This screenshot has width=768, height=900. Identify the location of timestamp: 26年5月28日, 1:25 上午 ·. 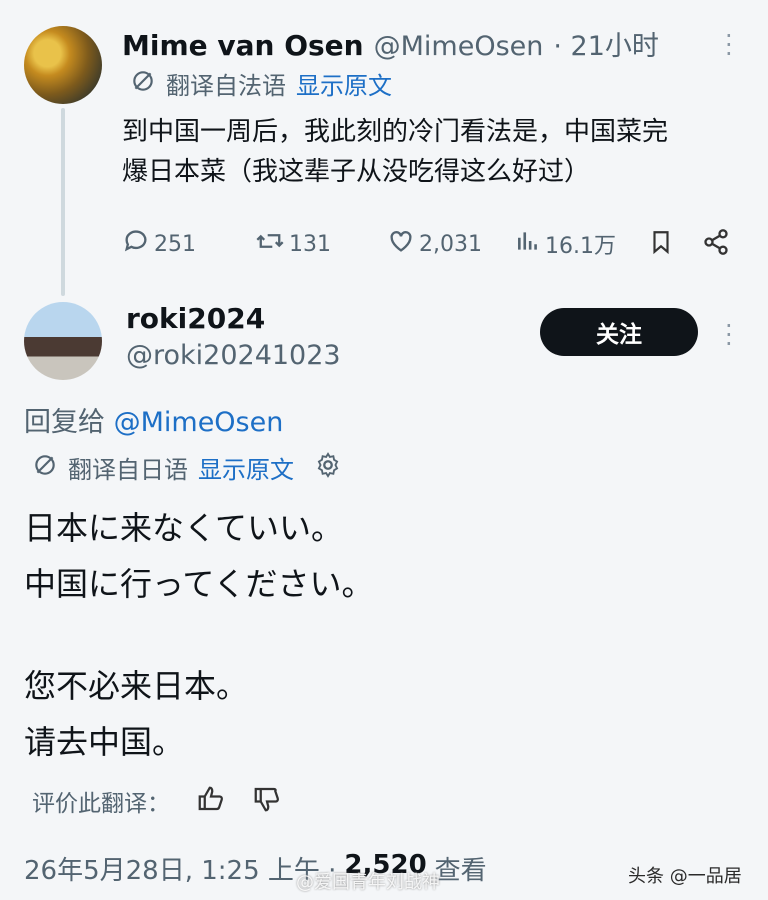
(180, 868).